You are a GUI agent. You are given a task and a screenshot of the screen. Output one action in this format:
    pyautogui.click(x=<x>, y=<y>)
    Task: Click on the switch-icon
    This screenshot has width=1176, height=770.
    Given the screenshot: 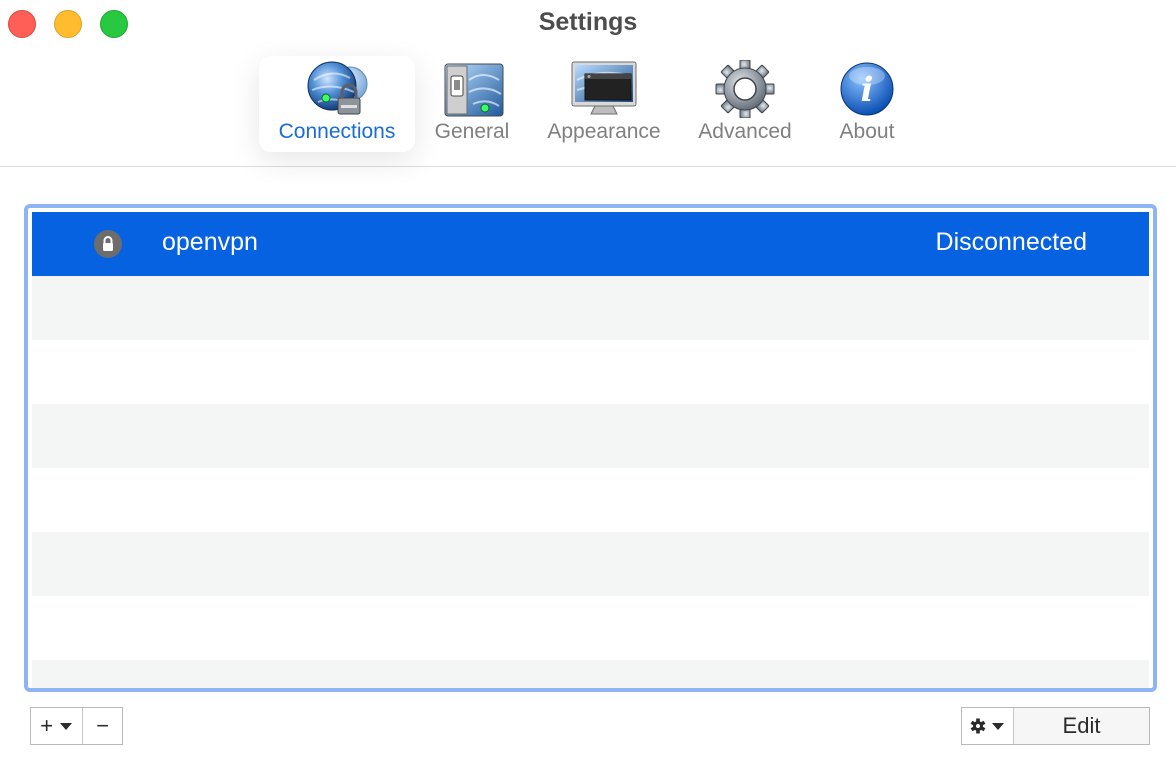 What is the action you would take?
    pyautogui.click(x=474, y=90)
    